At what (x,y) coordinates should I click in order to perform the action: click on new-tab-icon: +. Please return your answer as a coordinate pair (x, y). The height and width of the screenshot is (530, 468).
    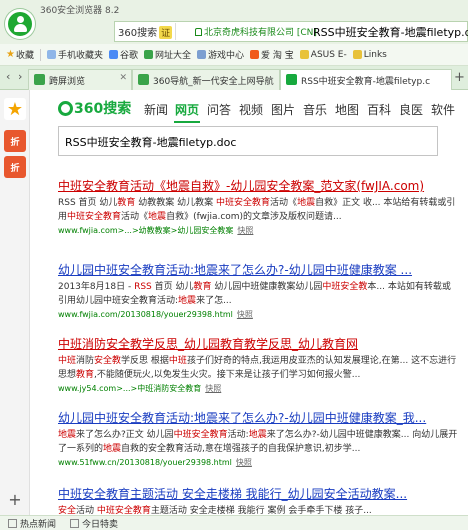
    Looking at the image, I should click on (459, 77).